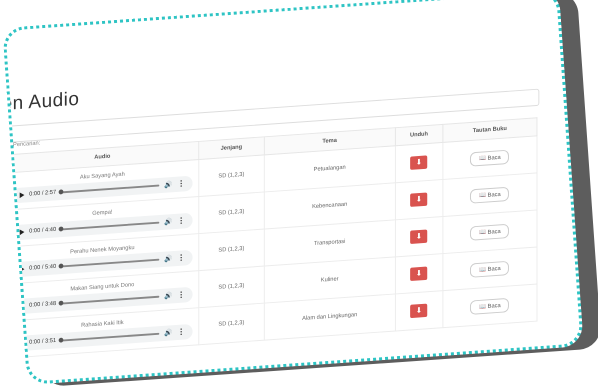  What do you see at coordinates (43, 341) in the screenshot?
I see `audio-time: 0:00 / 3:51` at bounding box center [43, 341].